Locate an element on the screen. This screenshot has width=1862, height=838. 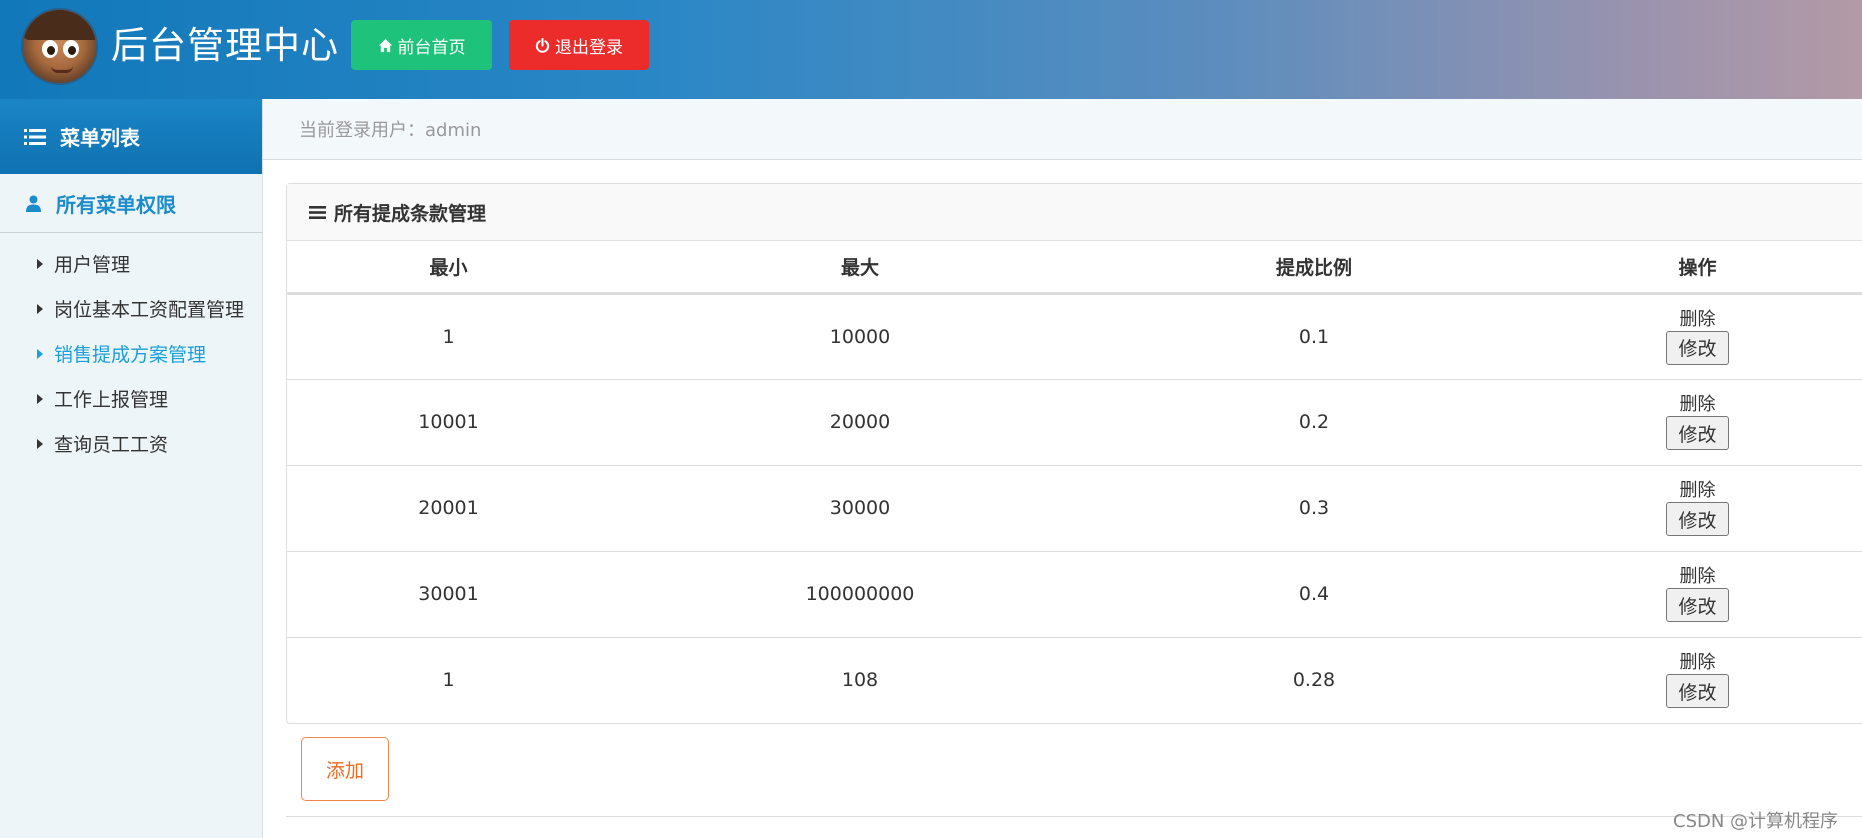
cell-max: 10000 is located at coordinates (860, 336).